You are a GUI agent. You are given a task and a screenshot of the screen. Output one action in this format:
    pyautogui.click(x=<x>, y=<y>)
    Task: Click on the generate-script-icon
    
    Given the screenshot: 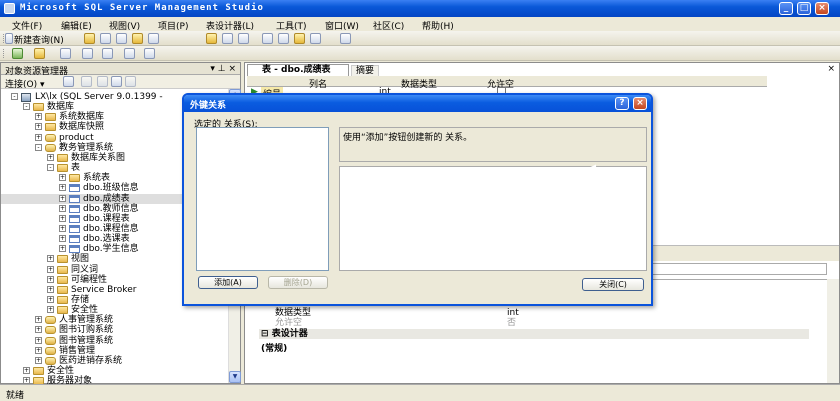 What is the action you would take?
    pyautogui.click(x=149, y=53)
    